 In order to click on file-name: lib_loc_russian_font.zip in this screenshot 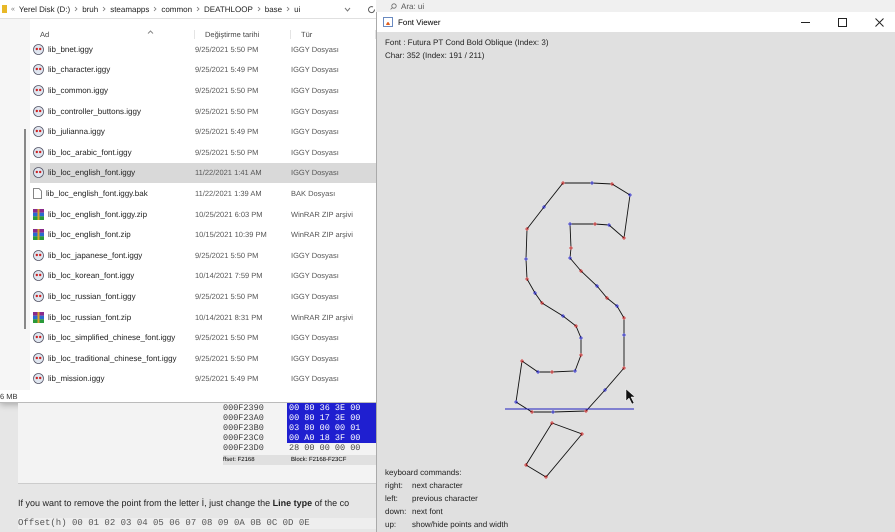, I will do `click(90, 317)`.